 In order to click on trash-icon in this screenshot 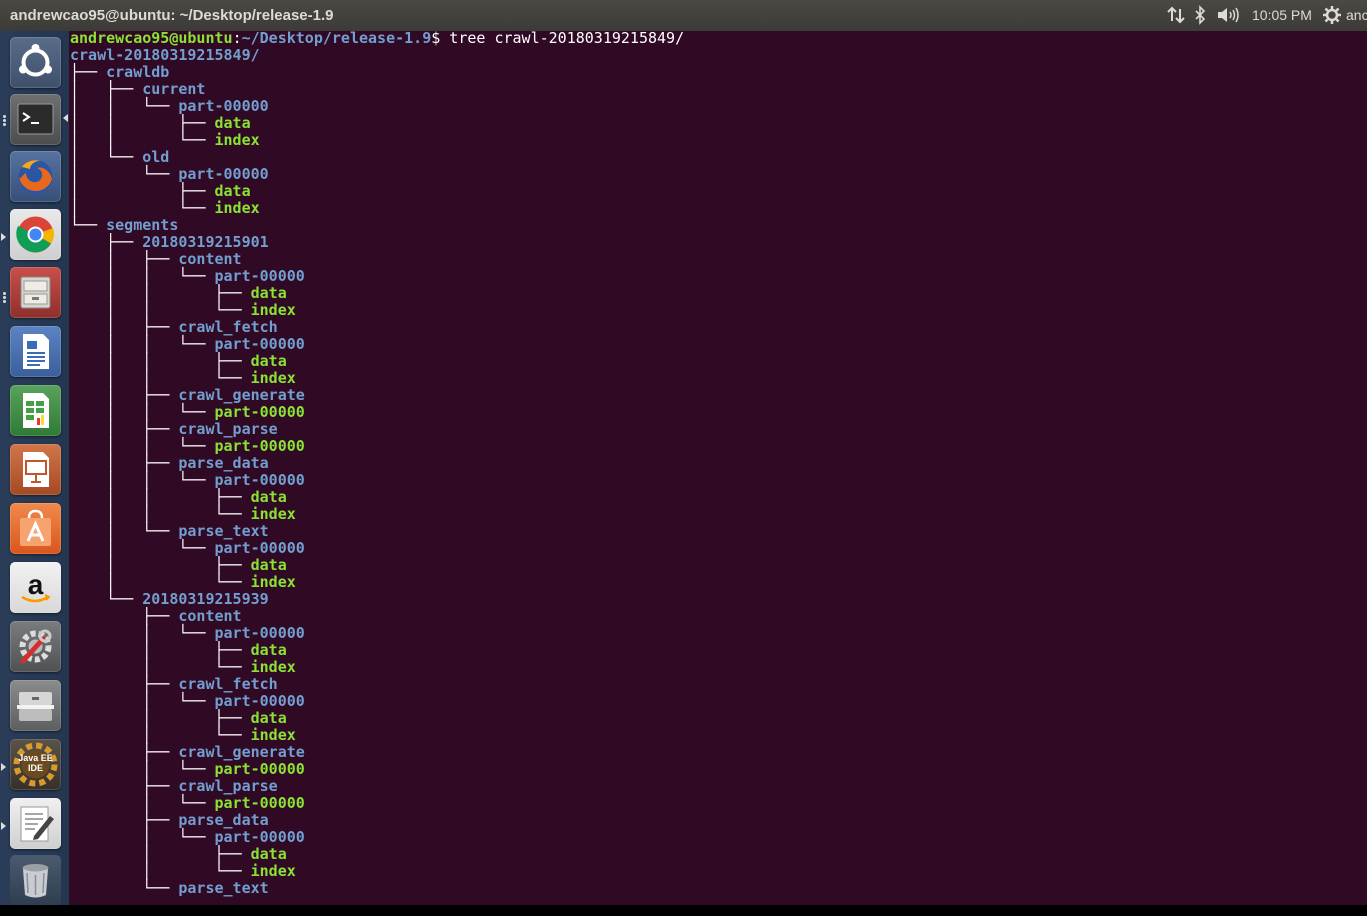, I will do `click(35, 881)`.